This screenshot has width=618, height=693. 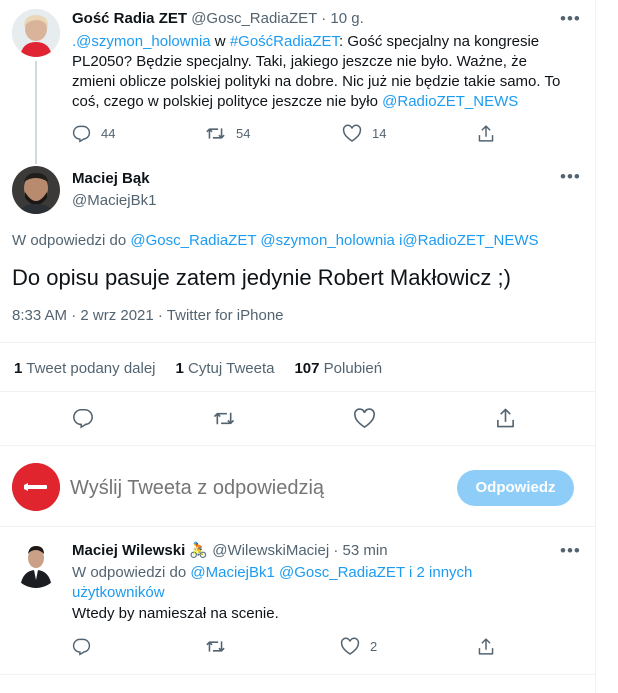 What do you see at coordinates (379, 133) in the screenshot?
I see `parent-like-count: 14` at bounding box center [379, 133].